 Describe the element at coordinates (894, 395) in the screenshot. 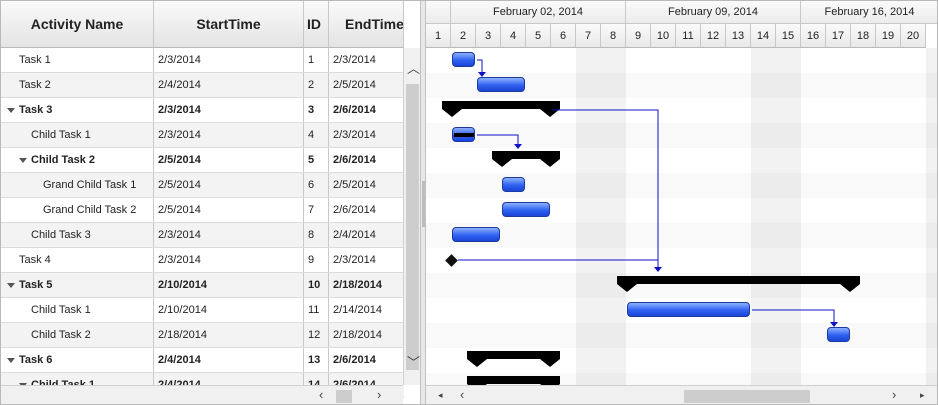

I see `chevron-right-icon: ›` at that location.